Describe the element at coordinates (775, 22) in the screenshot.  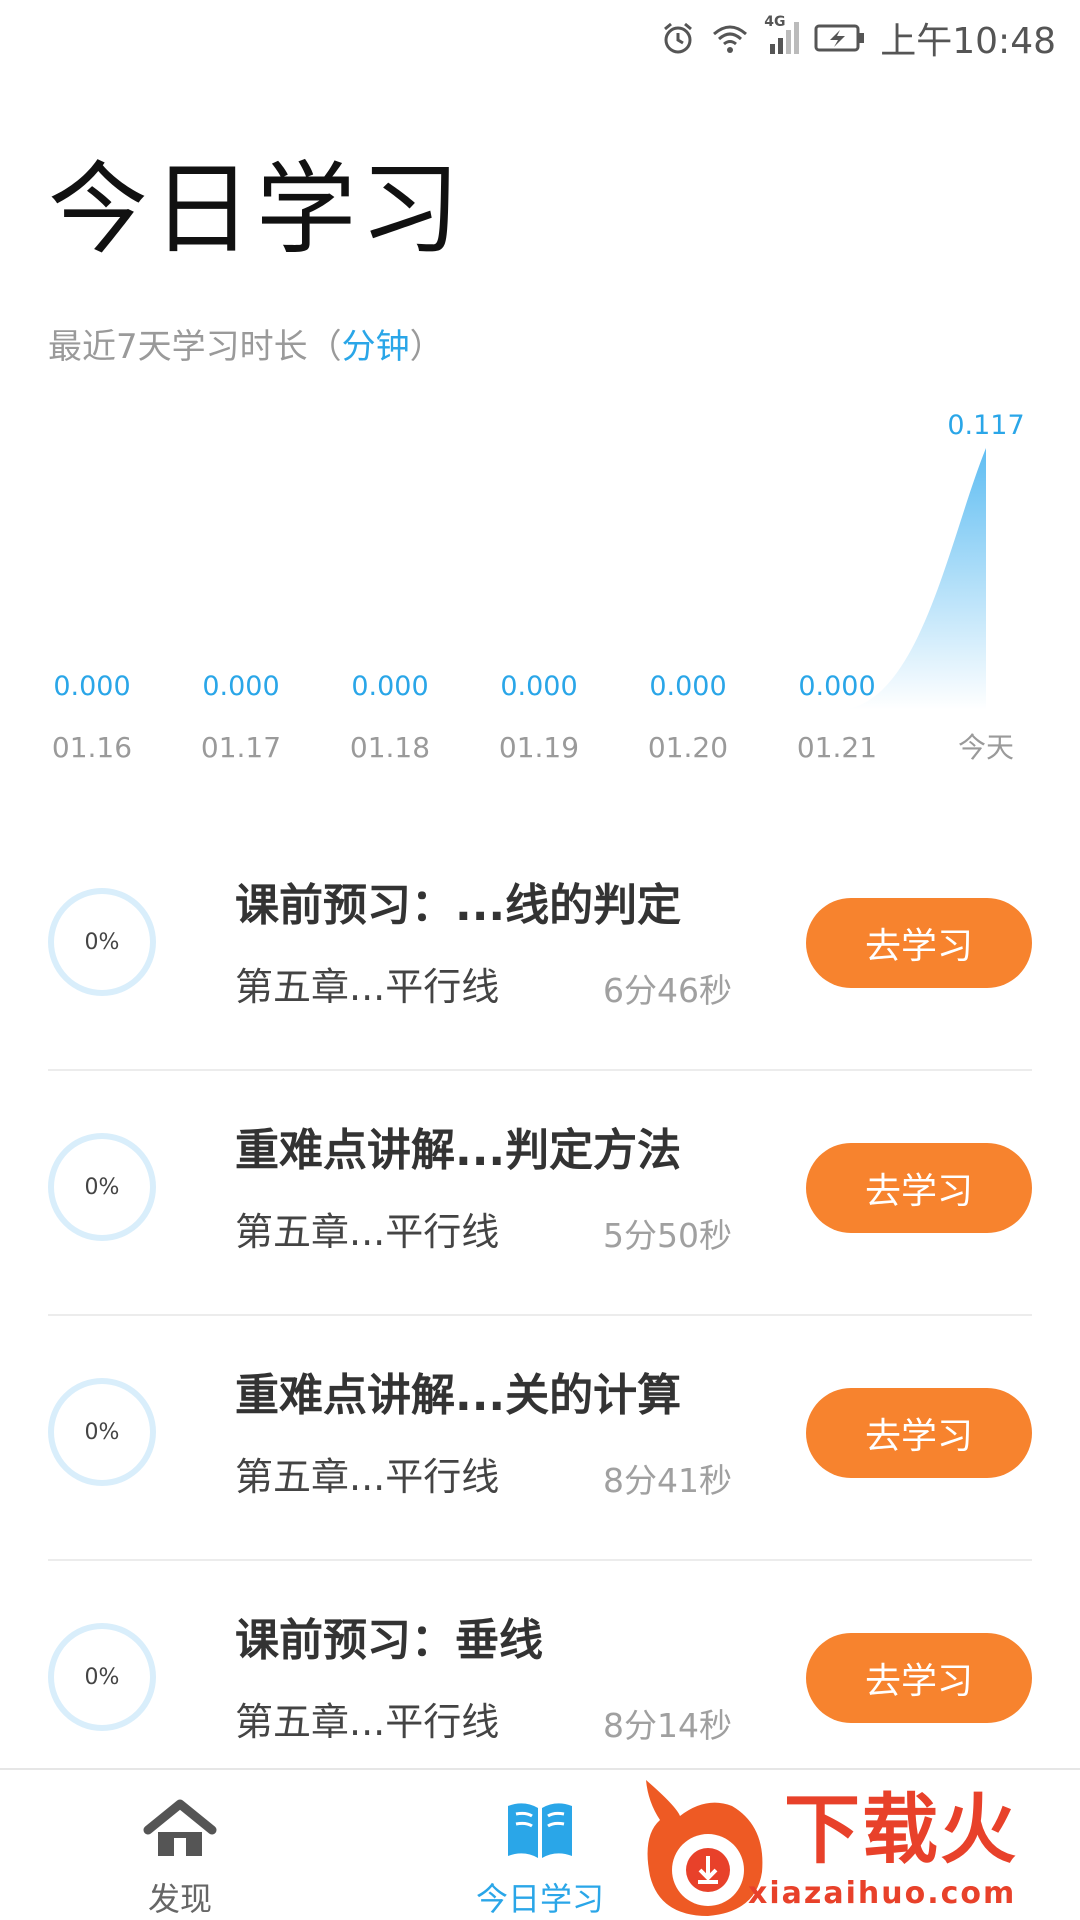
I see `network-type: 4G` at that location.